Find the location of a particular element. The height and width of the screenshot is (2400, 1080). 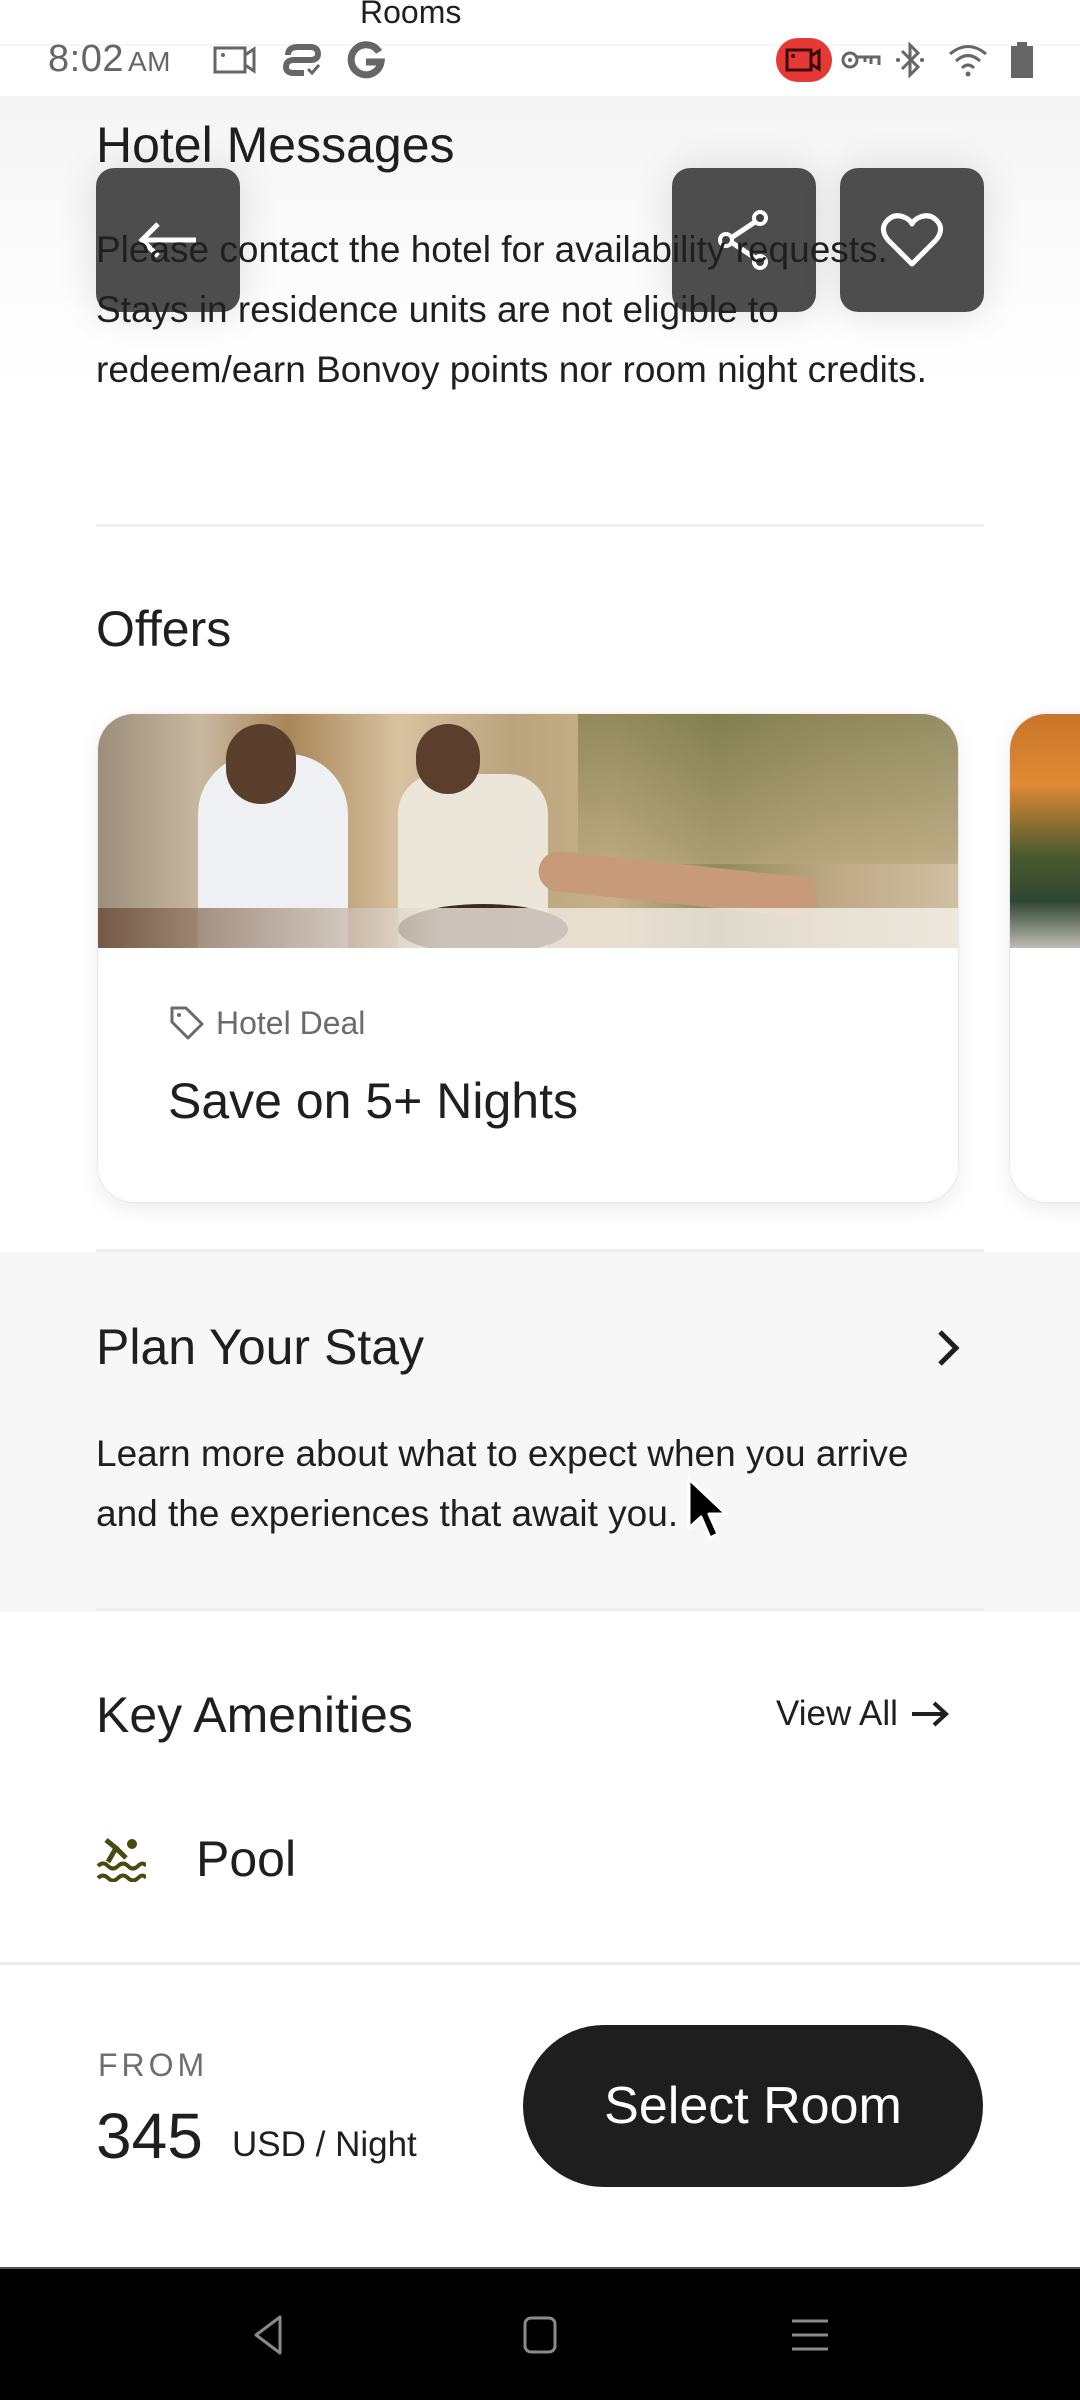

booking-bar: FROM 345 USD / Night Select Room is located at coordinates (540, 2114).